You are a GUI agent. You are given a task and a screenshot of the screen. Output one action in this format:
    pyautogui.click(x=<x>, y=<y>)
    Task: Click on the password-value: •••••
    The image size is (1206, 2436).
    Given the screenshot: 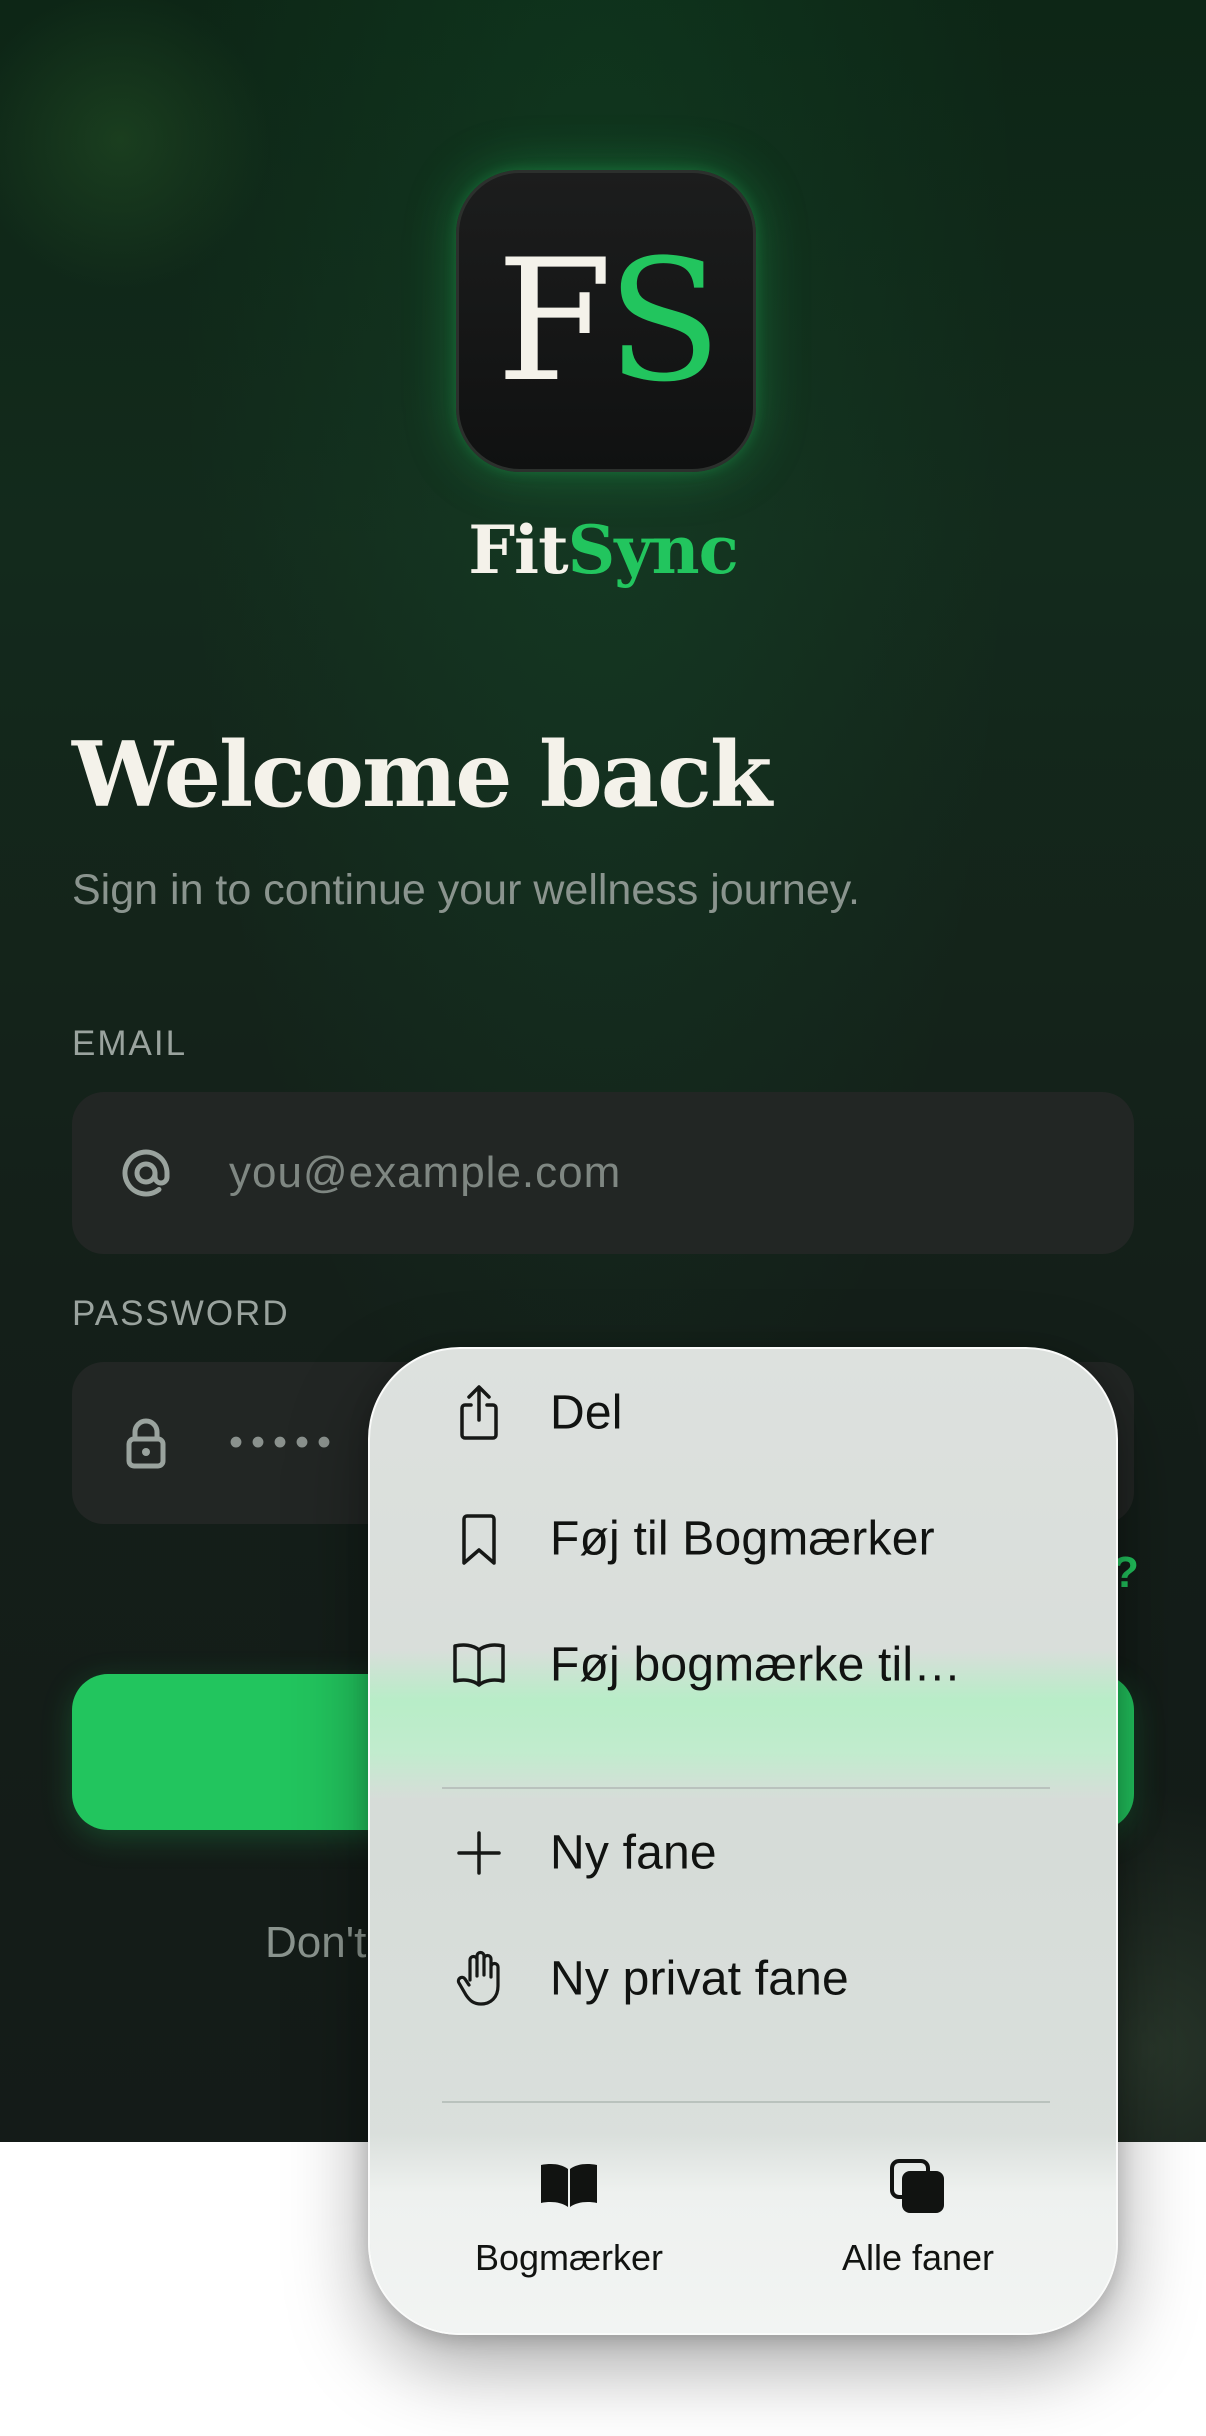 What is the action you would take?
    pyautogui.click(x=284, y=1442)
    